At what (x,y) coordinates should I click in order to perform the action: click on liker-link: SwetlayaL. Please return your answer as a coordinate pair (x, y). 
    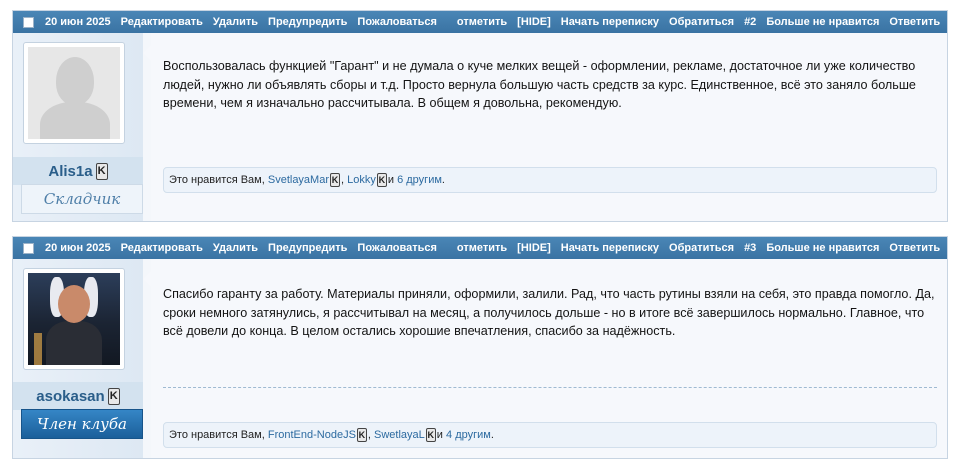
    Looking at the image, I should click on (399, 435).